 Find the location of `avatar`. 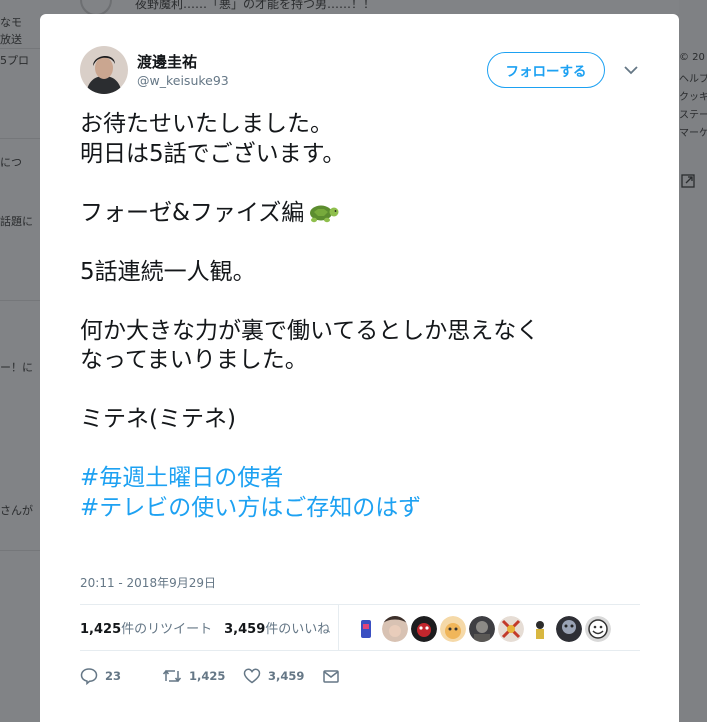

avatar is located at coordinates (104, 70).